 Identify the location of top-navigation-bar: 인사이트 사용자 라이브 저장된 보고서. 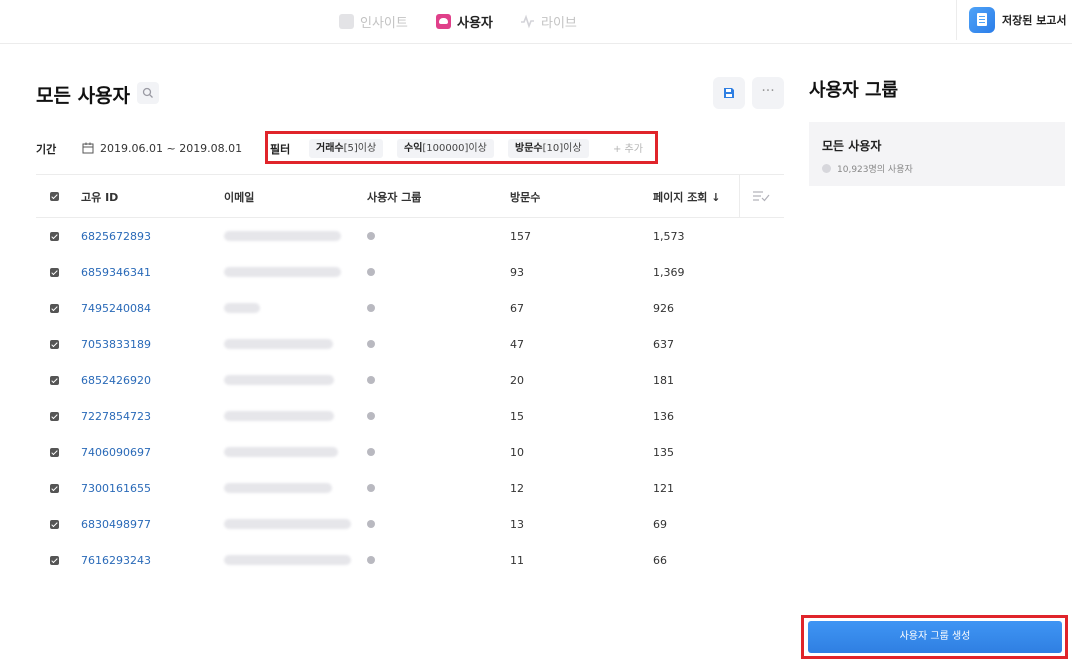
(536, 22).